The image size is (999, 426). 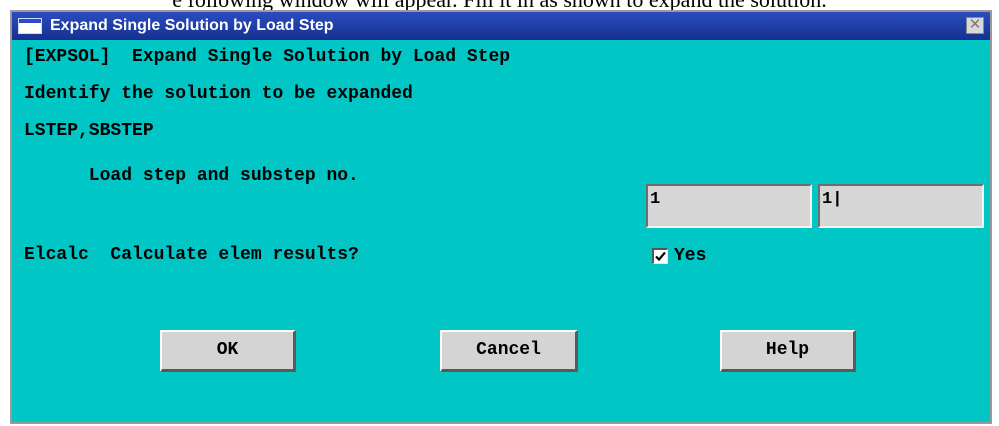 I want to click on load-step-label: Load step and substep no., so click(x=191, y=176).